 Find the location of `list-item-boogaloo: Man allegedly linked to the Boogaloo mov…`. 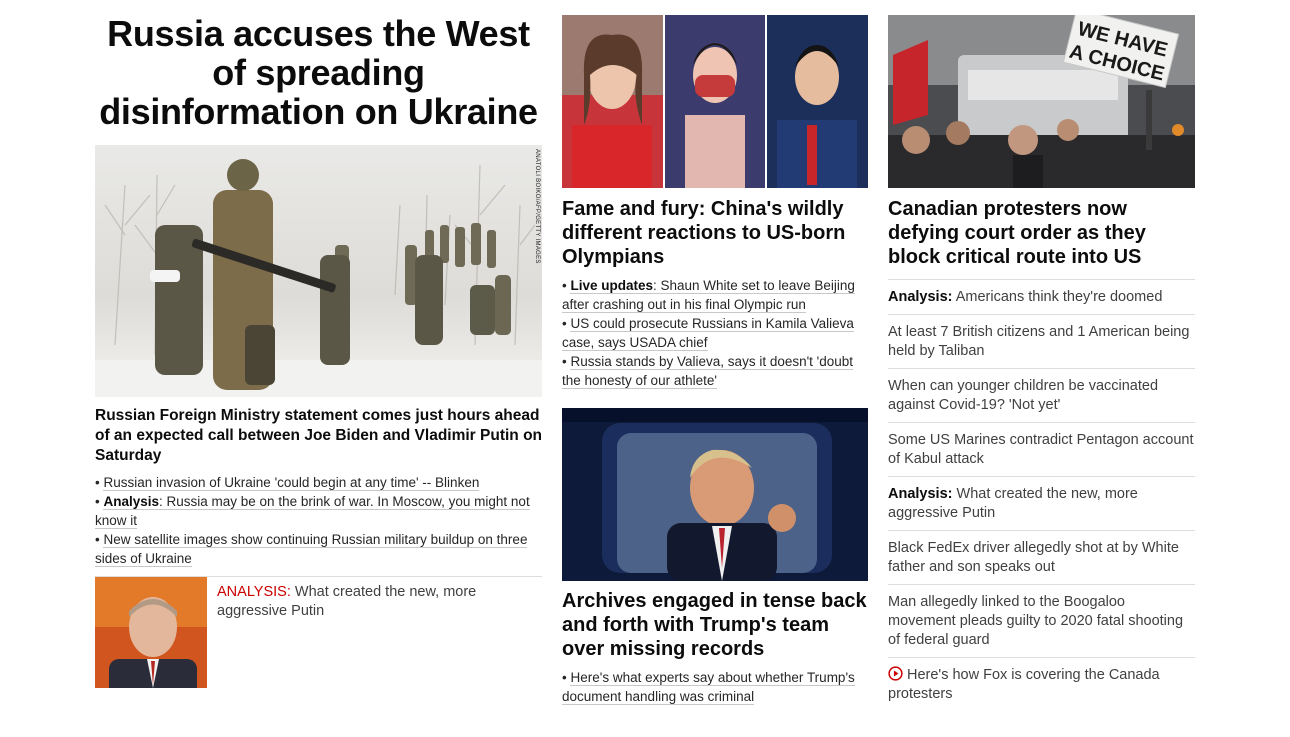

list-item-boogaloo: Man allegedly linked to the Boogaloo mov… is located at coordinates (1041, 620).